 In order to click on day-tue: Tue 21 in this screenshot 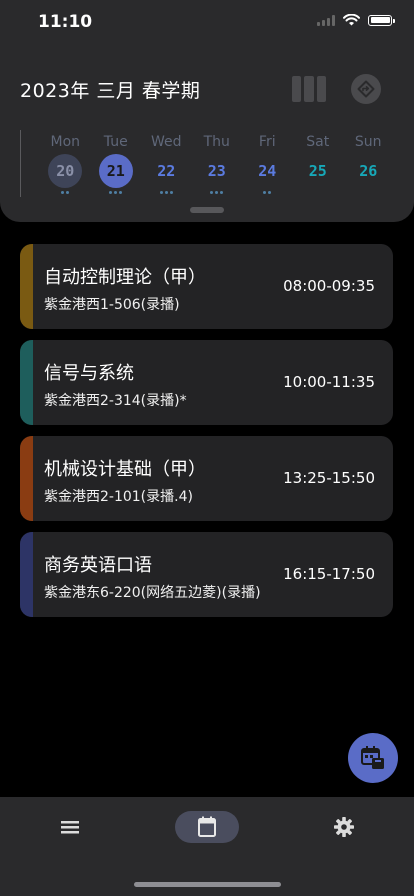, I will do `click(116, 164)`.